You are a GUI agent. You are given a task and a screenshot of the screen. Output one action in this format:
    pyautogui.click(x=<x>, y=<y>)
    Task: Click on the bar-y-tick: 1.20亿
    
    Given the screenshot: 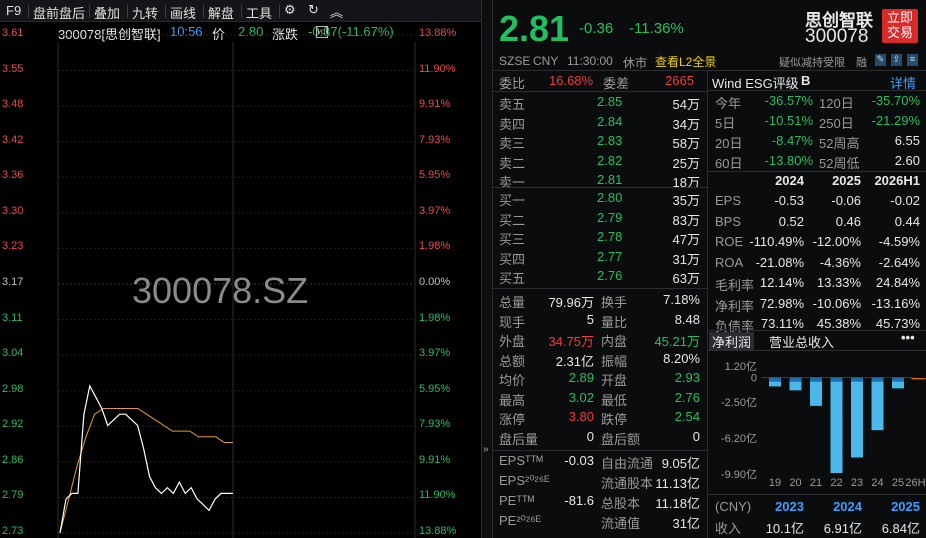 What is the action you would take?
    pyautogui.click(x=741, y=366)
    